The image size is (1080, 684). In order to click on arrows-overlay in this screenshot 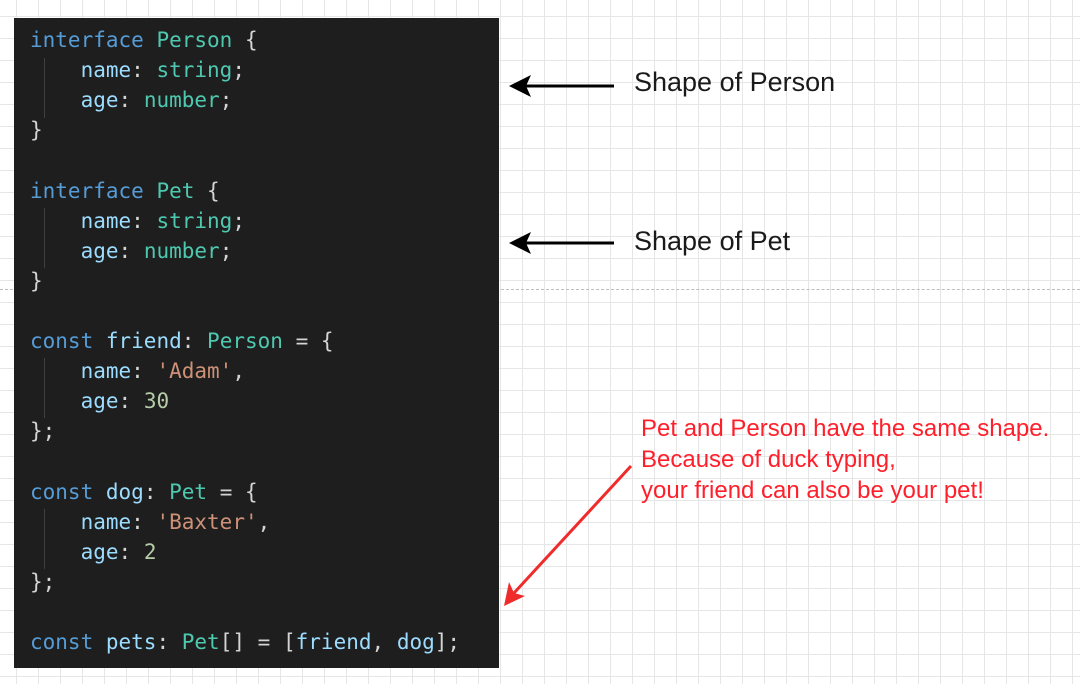, I will do `click(568, 340)`.